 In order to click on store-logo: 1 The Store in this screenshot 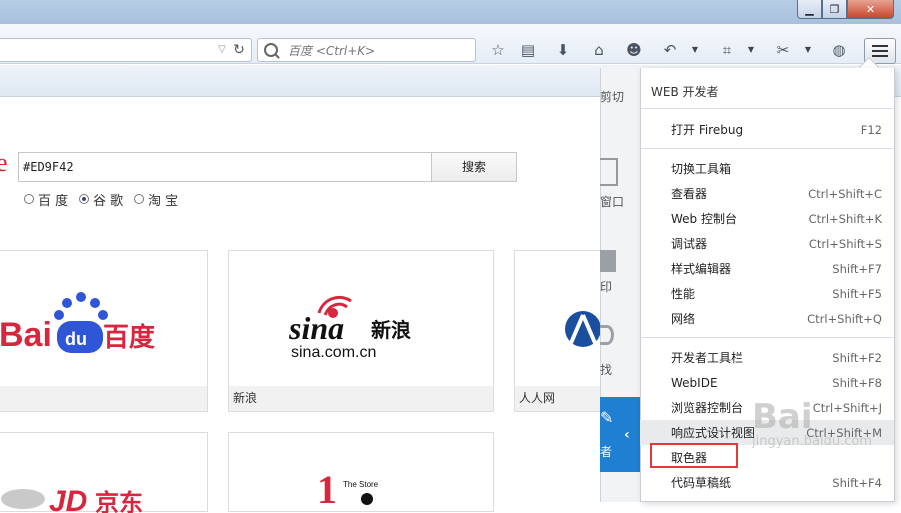, I will do `click(348, 487)`.